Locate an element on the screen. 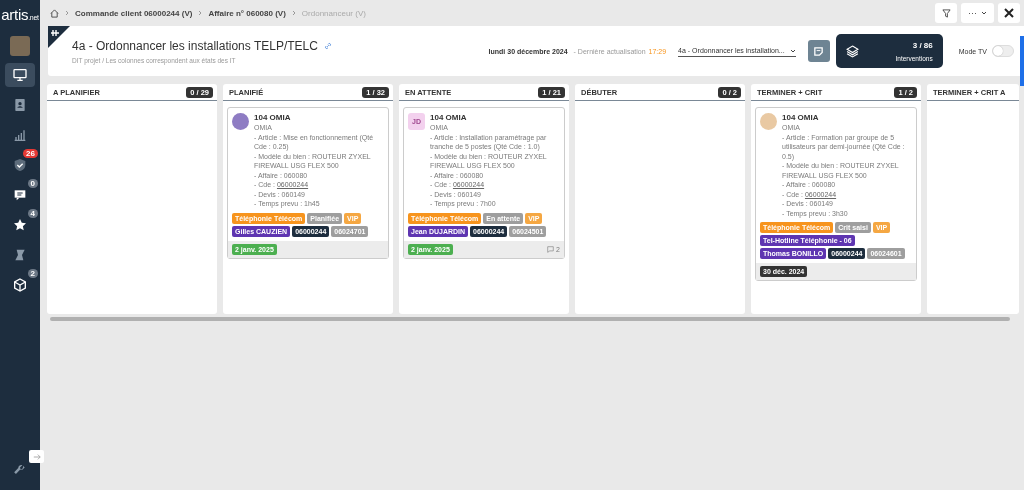 This screenshot has width=1024, height=490. monitor-icon is located at coordinates (20, 75).